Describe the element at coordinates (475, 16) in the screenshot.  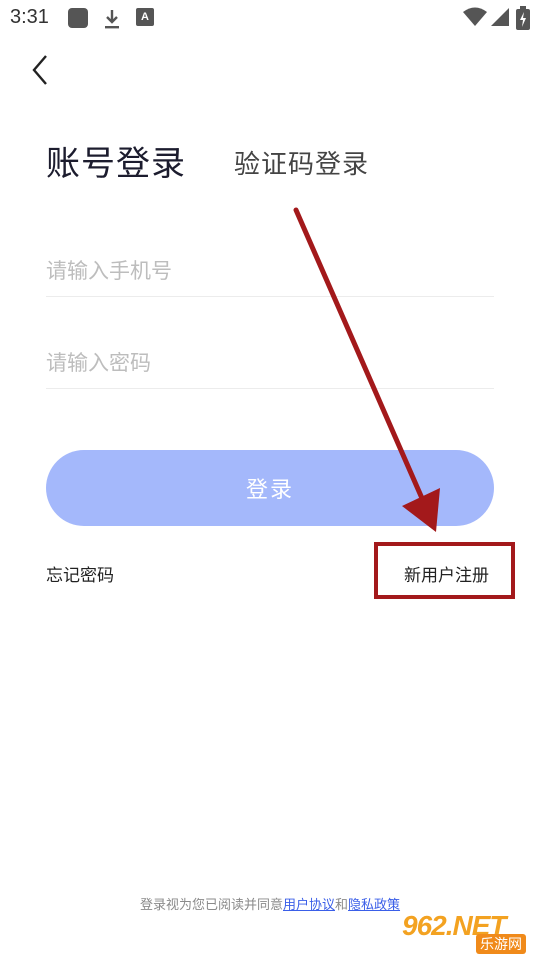
I see `wifi-icon` at that location.